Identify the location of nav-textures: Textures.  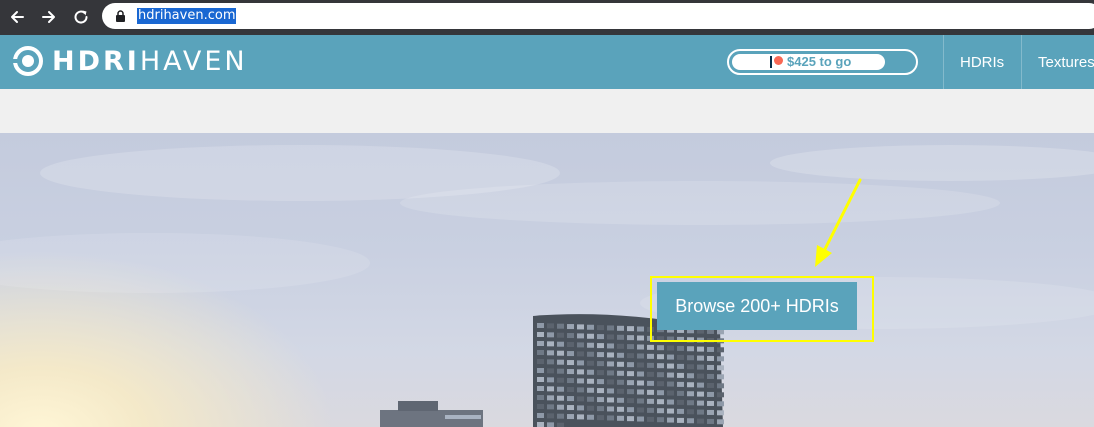
(1057, 62).